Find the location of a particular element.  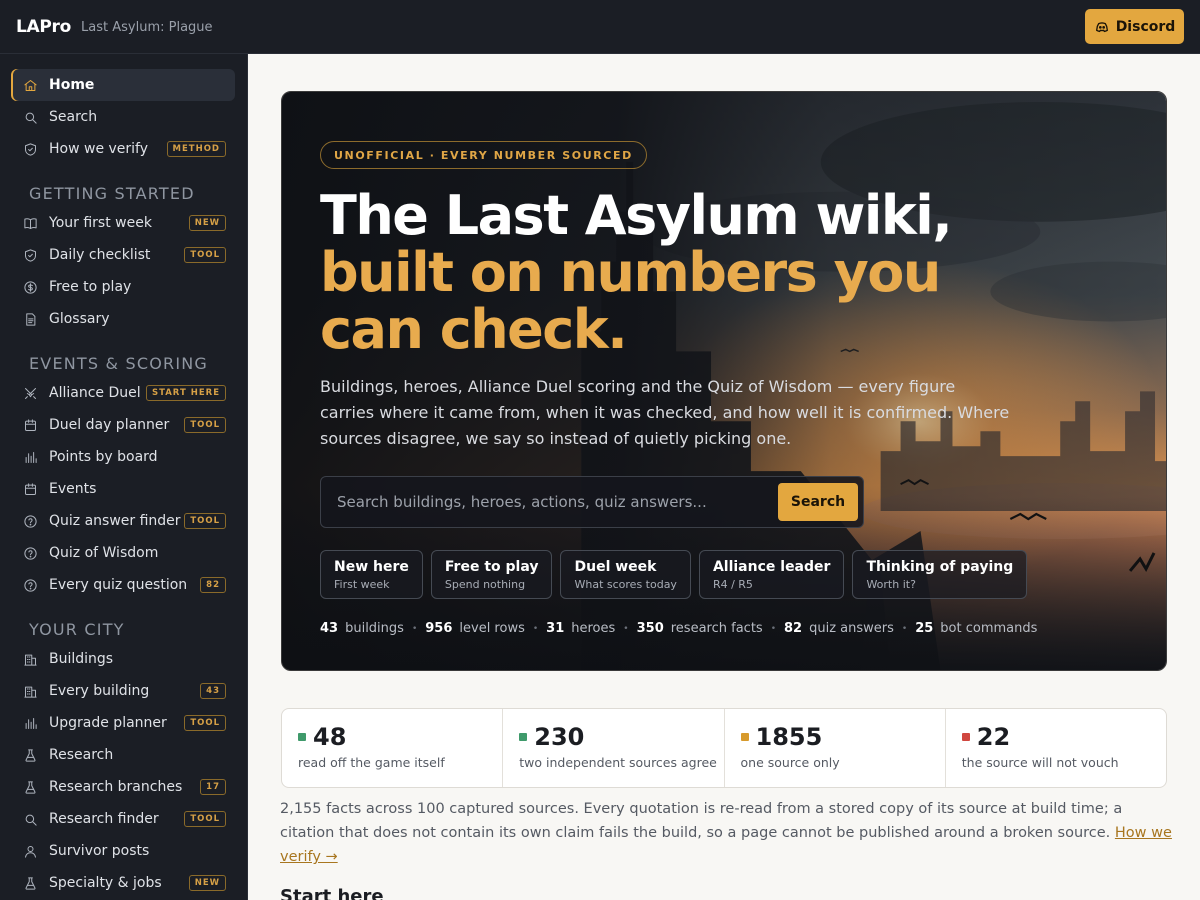

discord-icon is located at coordinates (1101, 26).